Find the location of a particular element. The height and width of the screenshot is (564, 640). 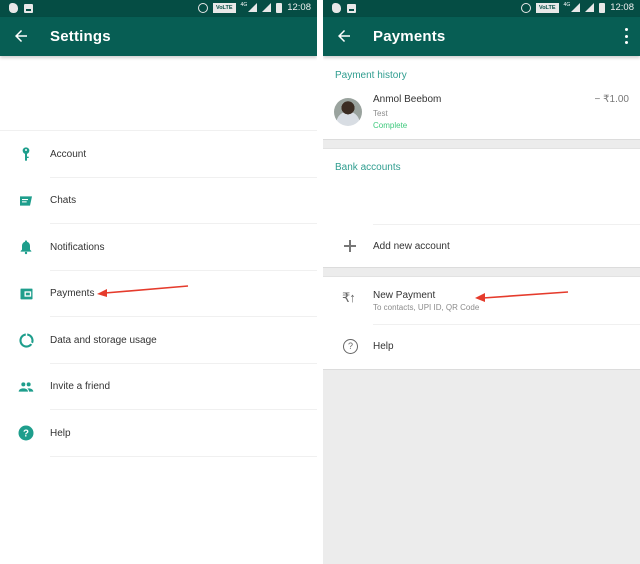

help-button: ? Help is located at coordinates (481, 348).